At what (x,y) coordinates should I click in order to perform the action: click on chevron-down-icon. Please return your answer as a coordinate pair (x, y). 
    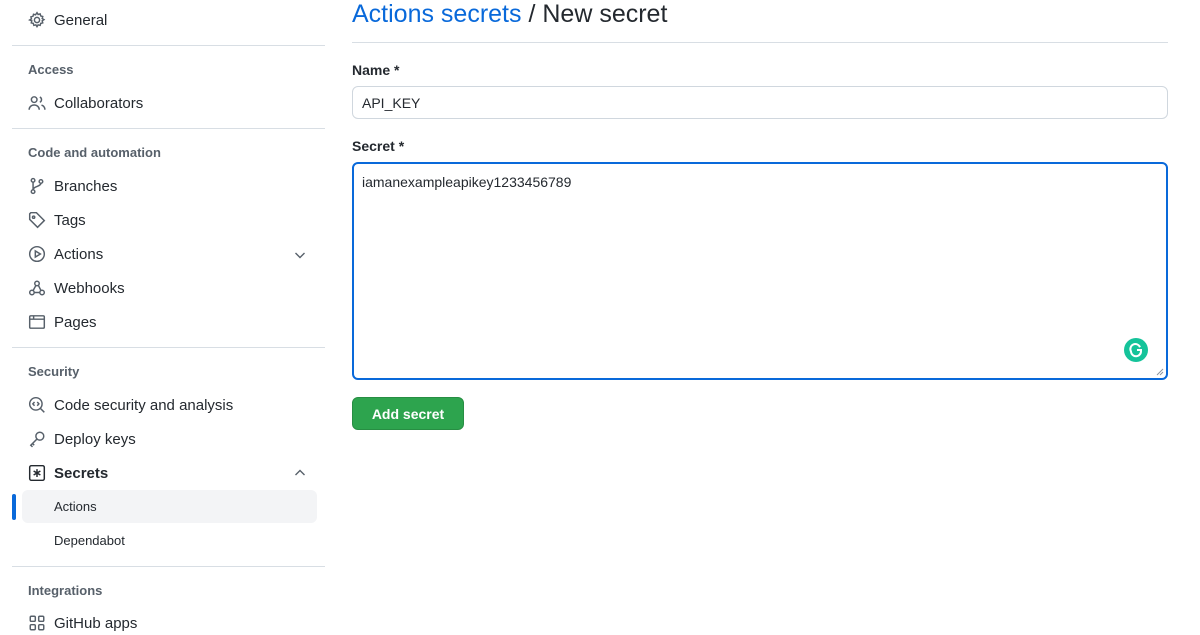
    Looking at the image, I should click on (300, 255).